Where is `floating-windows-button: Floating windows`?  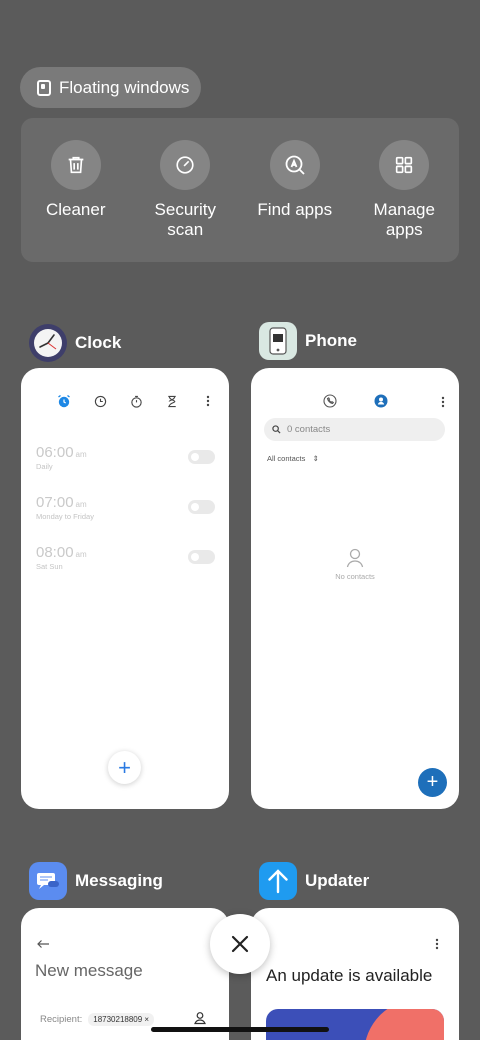
floating-windows-button: Floating windows is located at coordinates (110, 87).